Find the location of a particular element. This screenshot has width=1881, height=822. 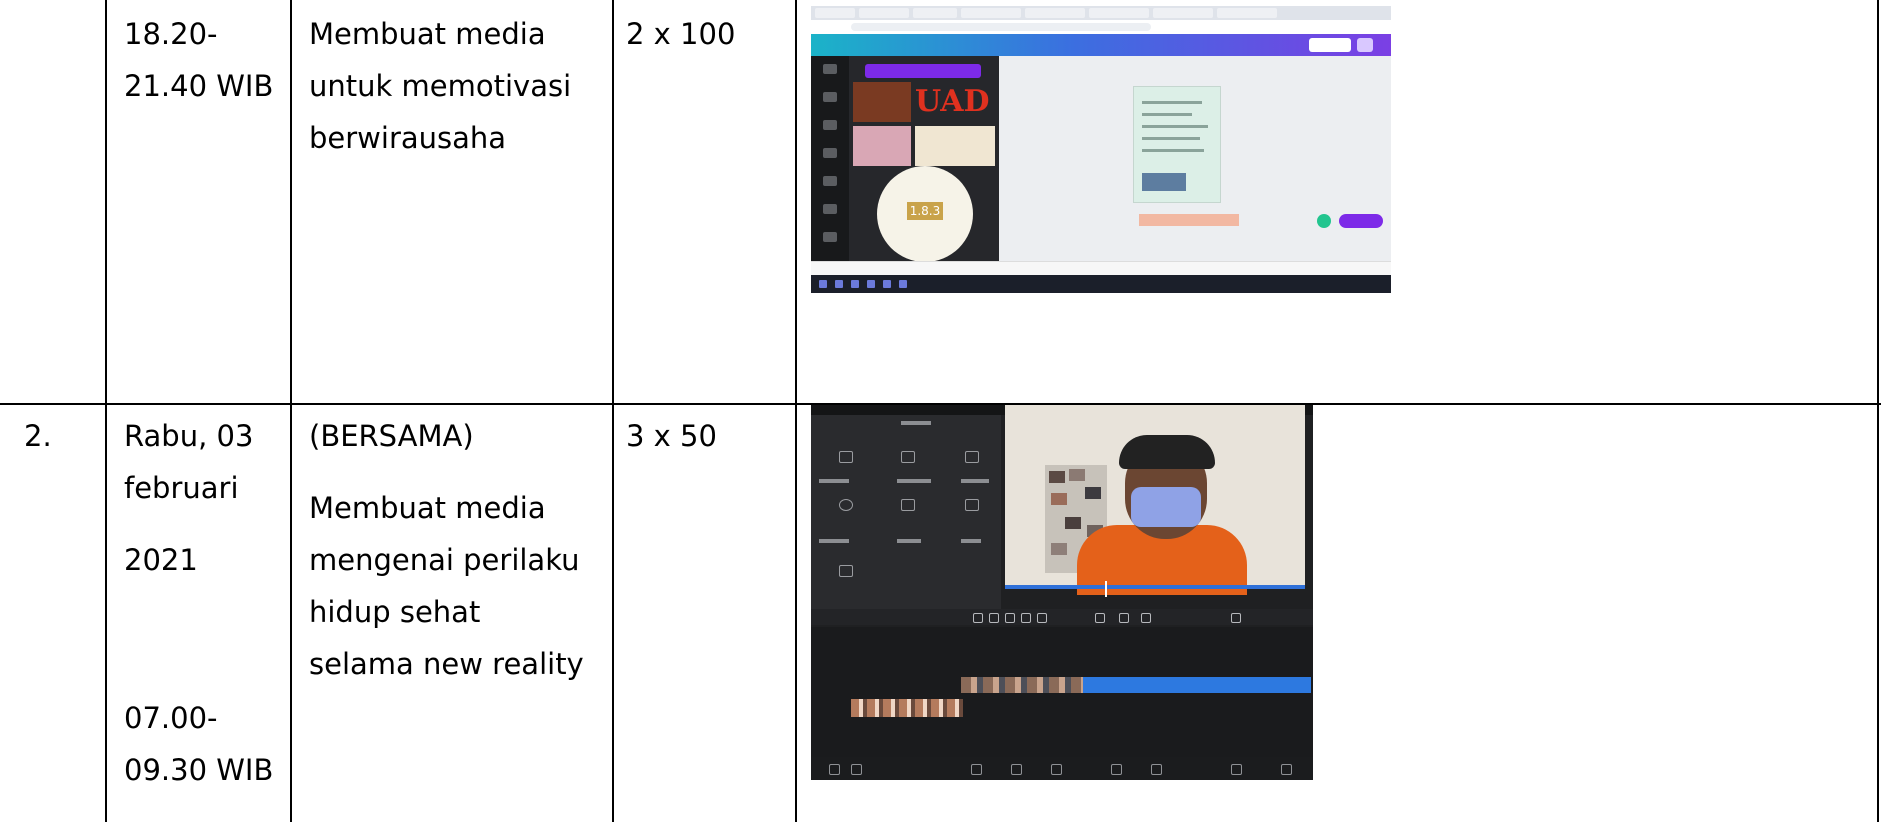

black-cap is located at coordinates (1167, 452).